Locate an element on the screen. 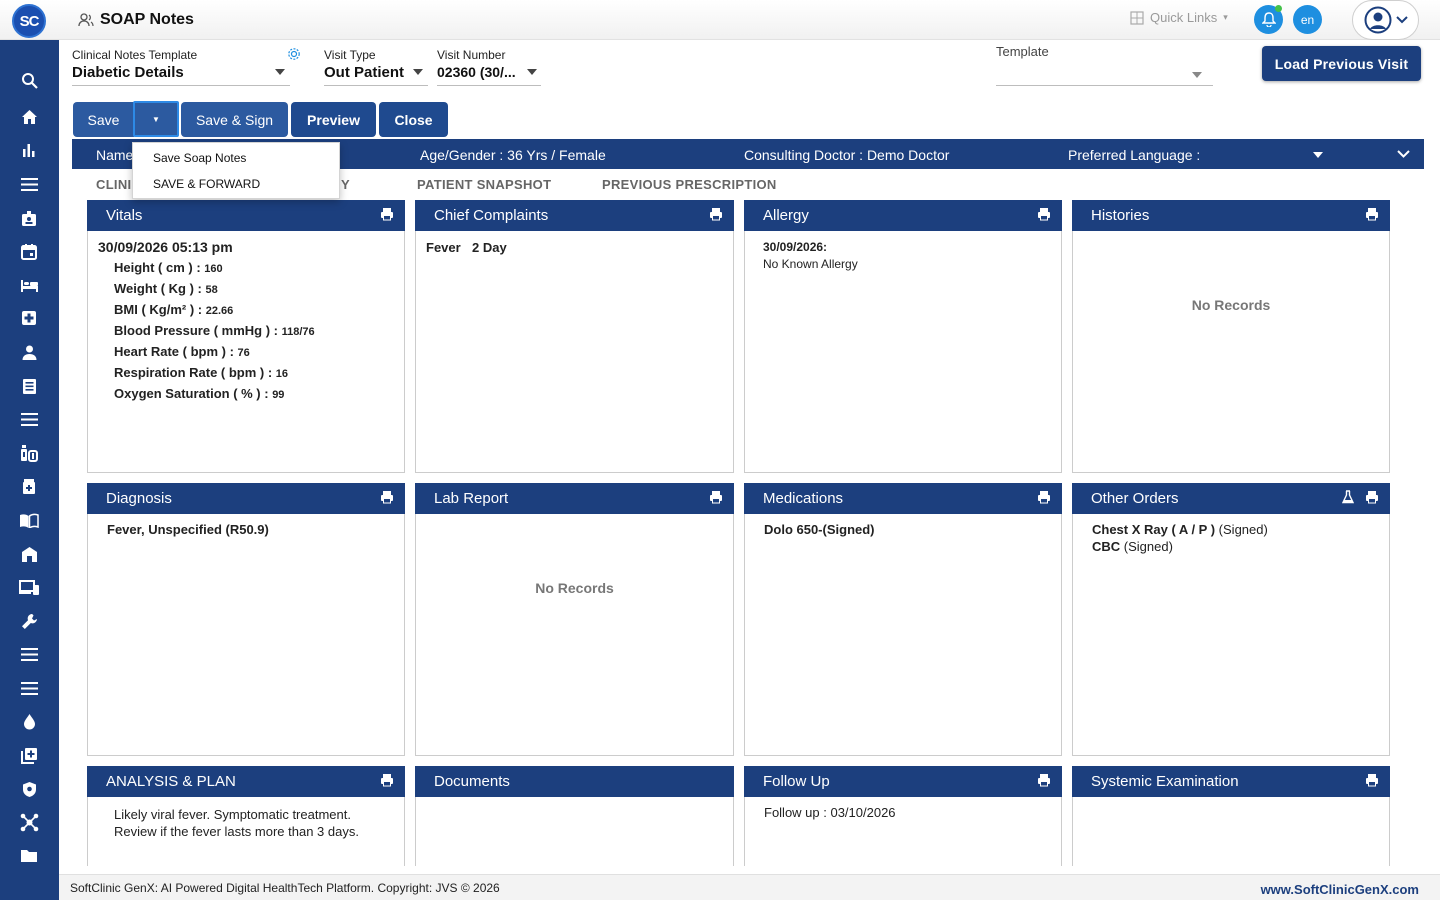 This screenshot has width=1440, height=900. no-records-text: No Records is located at coordinates (1231, 305).